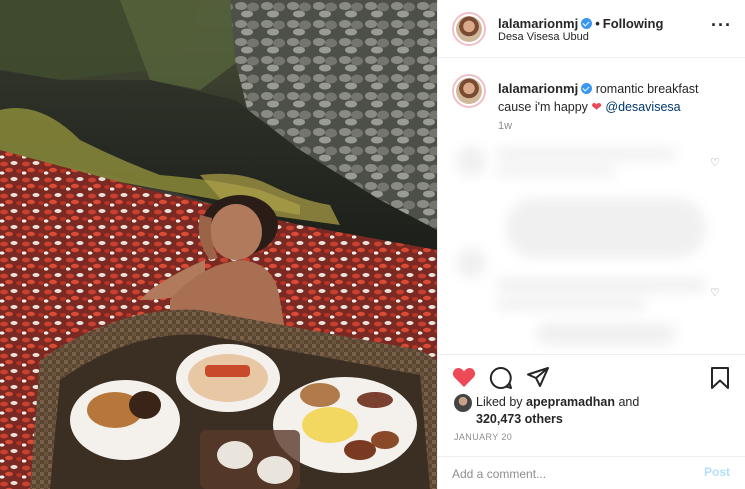  What do you see at coordinates (570, 402) in the screenshot?
I see `liked-by-user-link: apepramadhan` at bounding box center [570, 402].